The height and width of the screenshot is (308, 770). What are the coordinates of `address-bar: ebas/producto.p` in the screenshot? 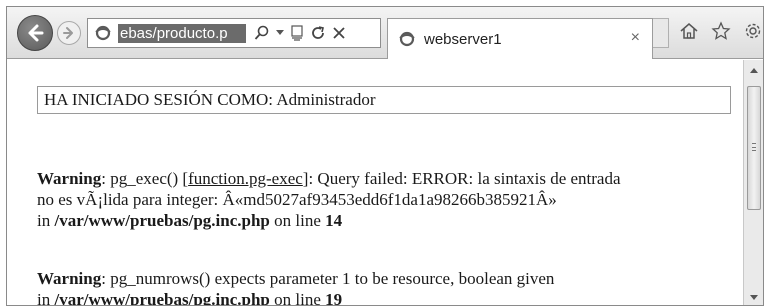 It's located at (234, 33).